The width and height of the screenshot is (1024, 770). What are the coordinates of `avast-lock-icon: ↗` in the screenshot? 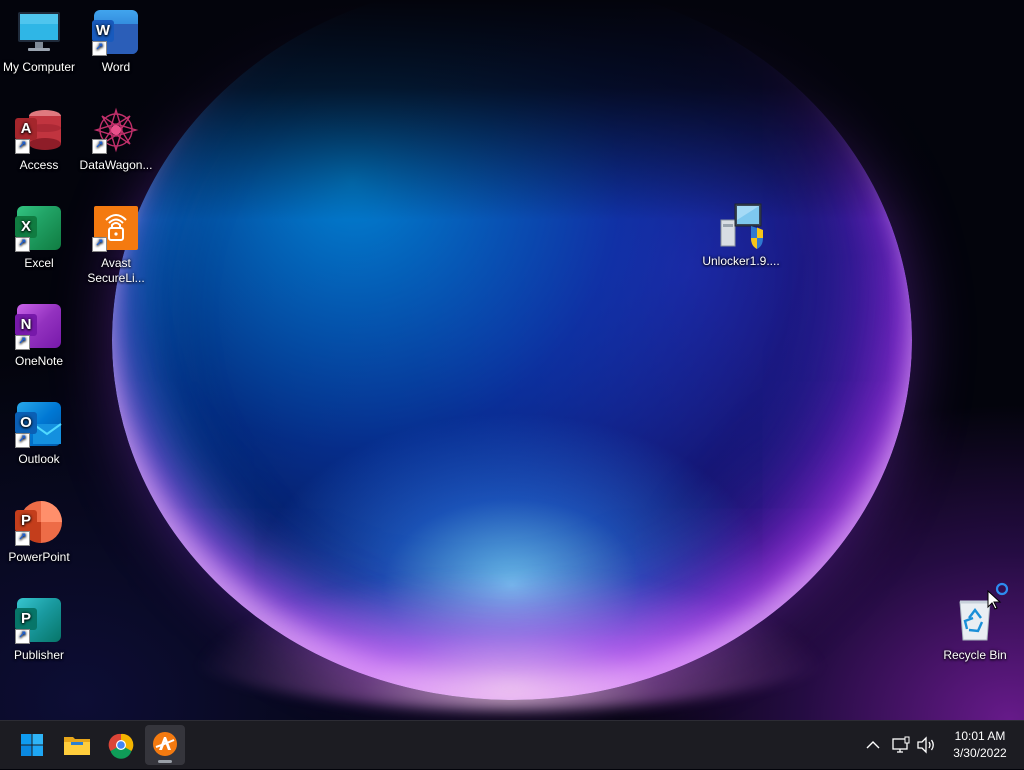 It's located at (116, 228).